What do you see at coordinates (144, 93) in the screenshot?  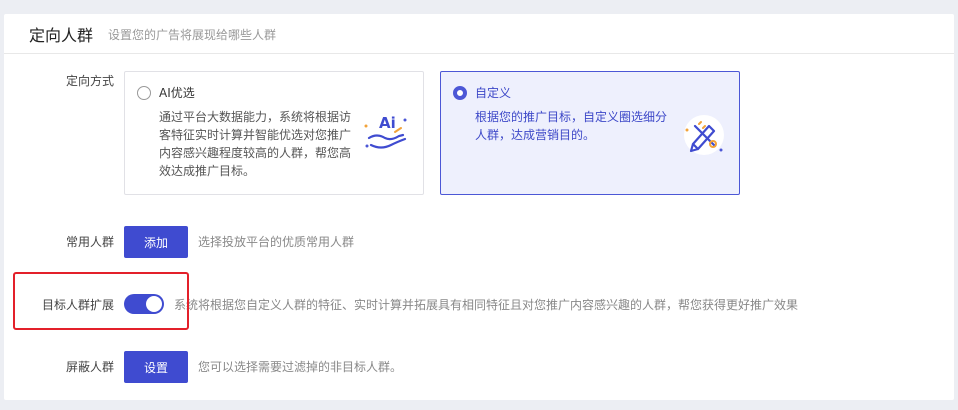 I see `radio-ai` at bounding box center [144, 93].